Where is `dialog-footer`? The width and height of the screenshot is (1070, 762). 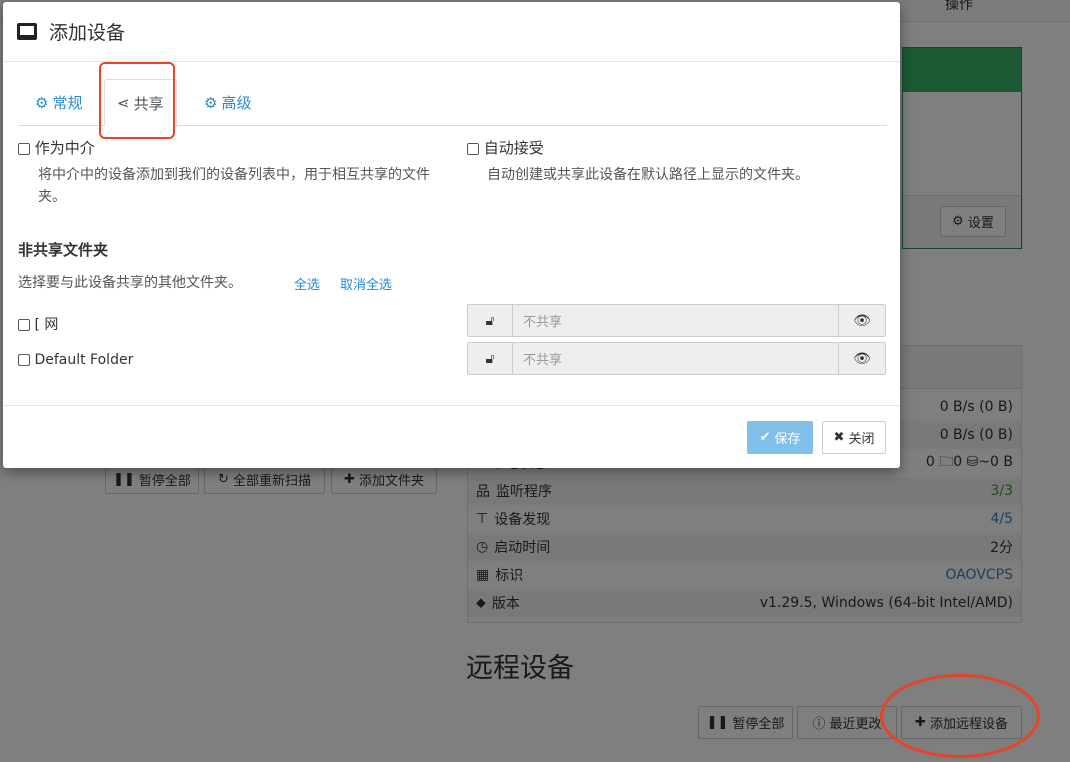
dialog-footer is located at coordinates (451, 405).